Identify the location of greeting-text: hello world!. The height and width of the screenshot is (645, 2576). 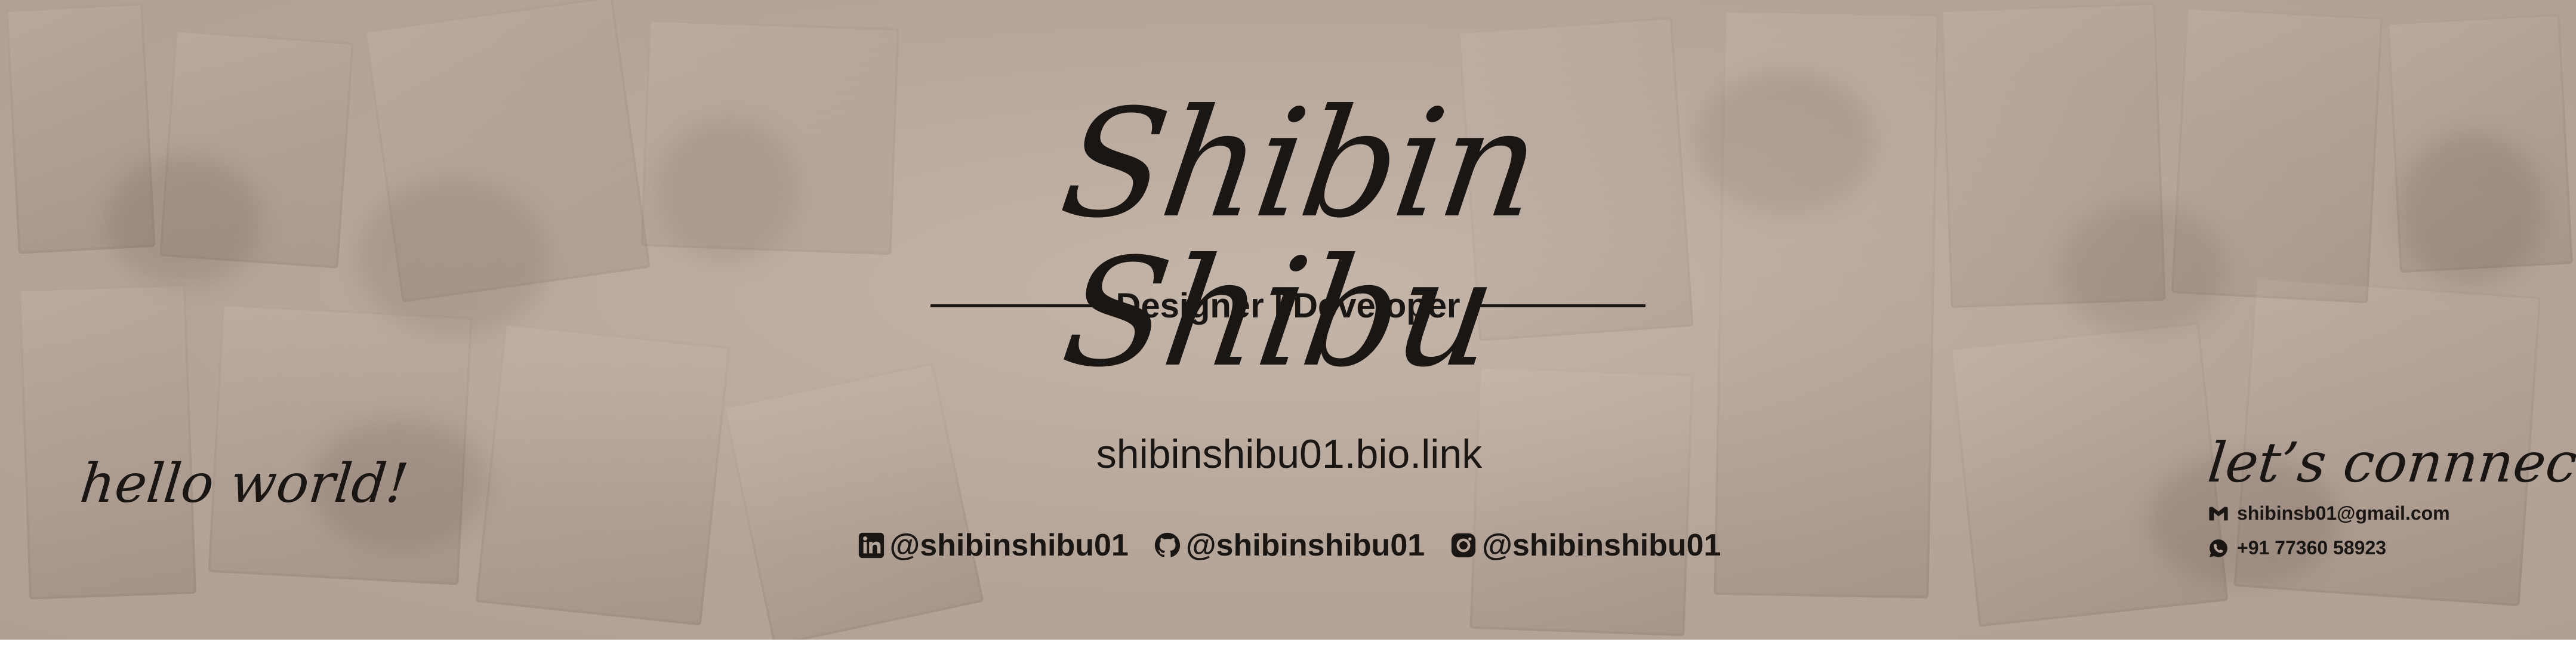
(244, 484).